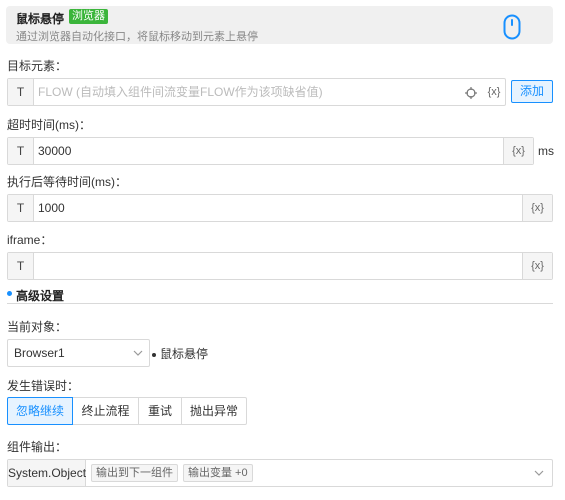 This screenshot has width=565, height=500. What do you see at coordinates (248, 92) in the screenshot?
I see `target-element-input: FLOW (自动填入组件间流变量FLOW作为该项缺省值)` at bounding box center [248, 92].